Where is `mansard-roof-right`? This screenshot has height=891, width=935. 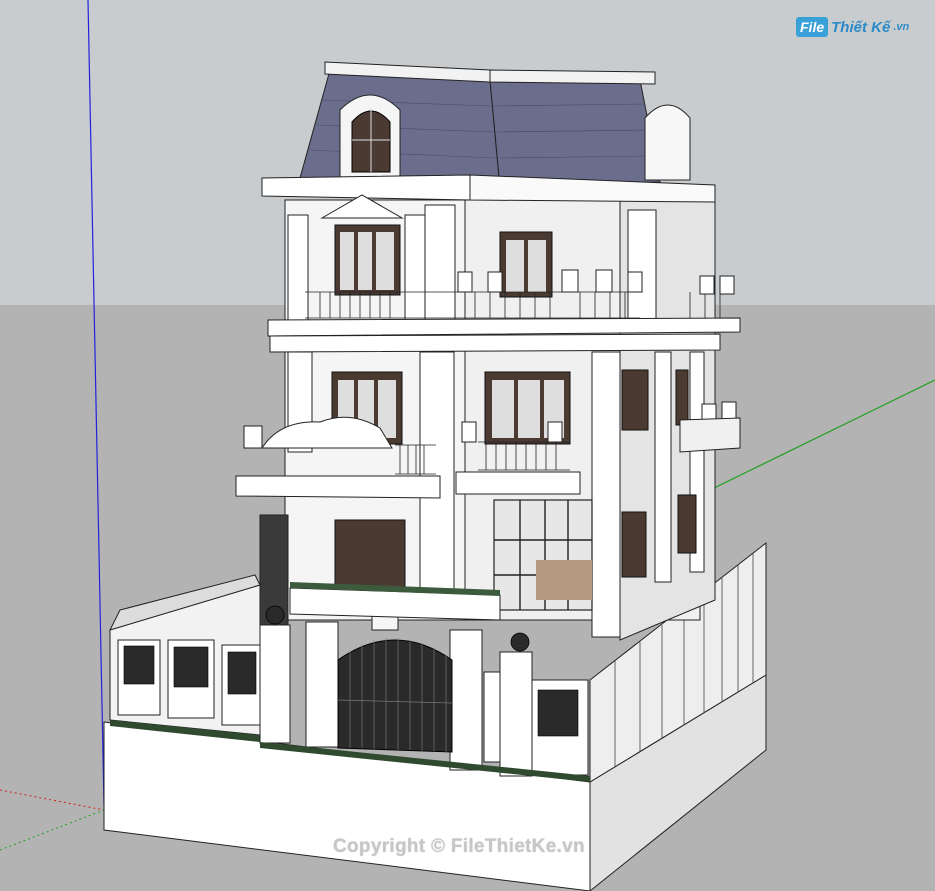
mansard-roof-right is located at coordinates (575, 134).